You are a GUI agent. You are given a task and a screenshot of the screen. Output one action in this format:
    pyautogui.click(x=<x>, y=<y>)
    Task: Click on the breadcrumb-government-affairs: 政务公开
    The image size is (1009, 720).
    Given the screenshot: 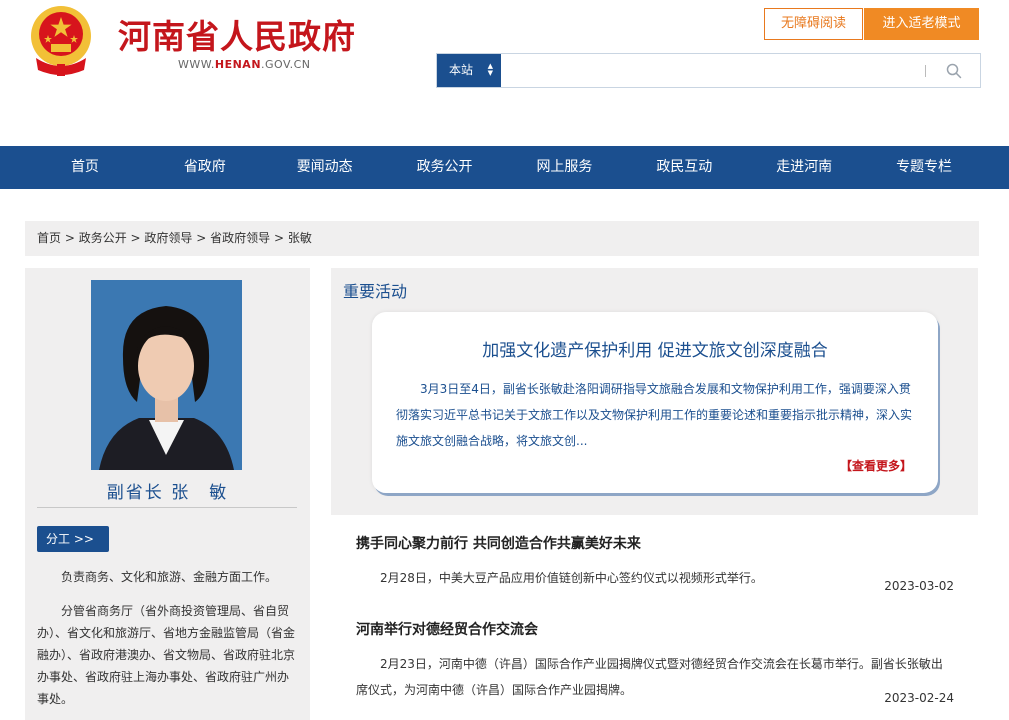 What is the action you would take?
    pyautogui.click(x=103, y=238)
    